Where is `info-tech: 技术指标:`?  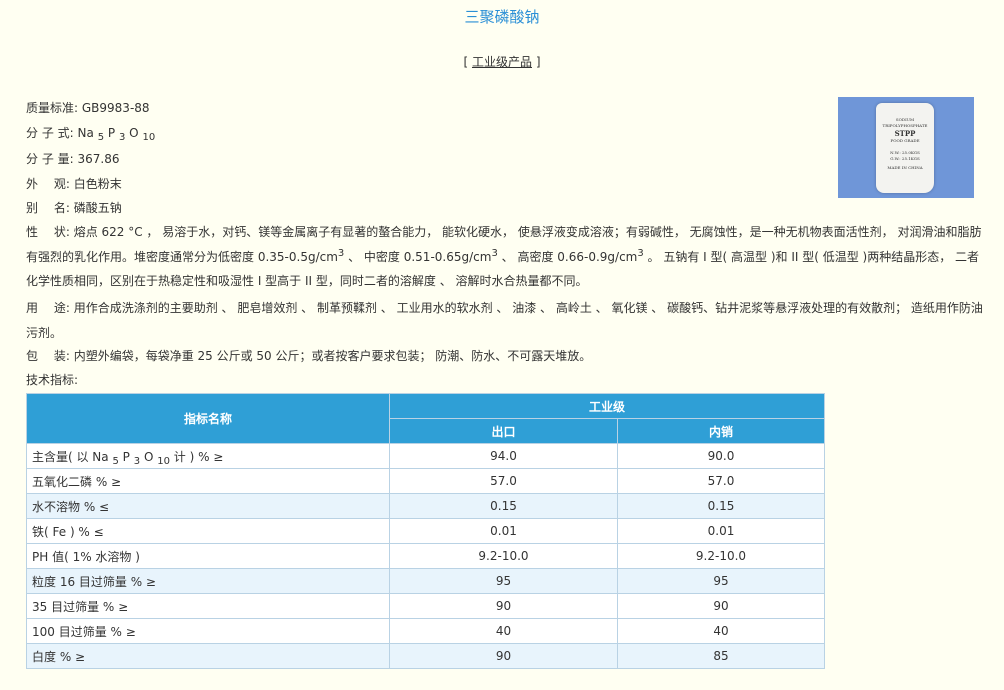 info-tech: 技术指标: is located at coordinates (506, 380).